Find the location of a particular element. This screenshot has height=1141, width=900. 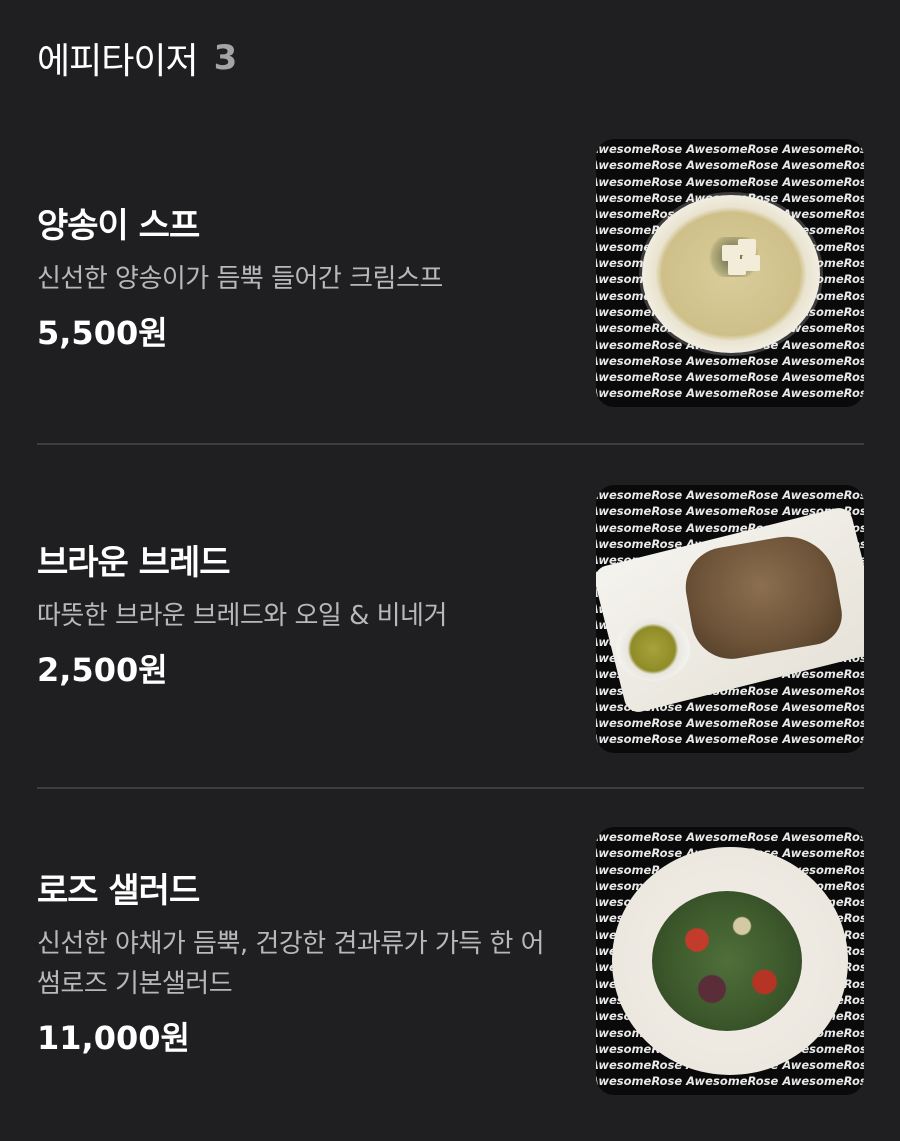

menu-item-price: 2,500원 is located at coordinates (102, 670).